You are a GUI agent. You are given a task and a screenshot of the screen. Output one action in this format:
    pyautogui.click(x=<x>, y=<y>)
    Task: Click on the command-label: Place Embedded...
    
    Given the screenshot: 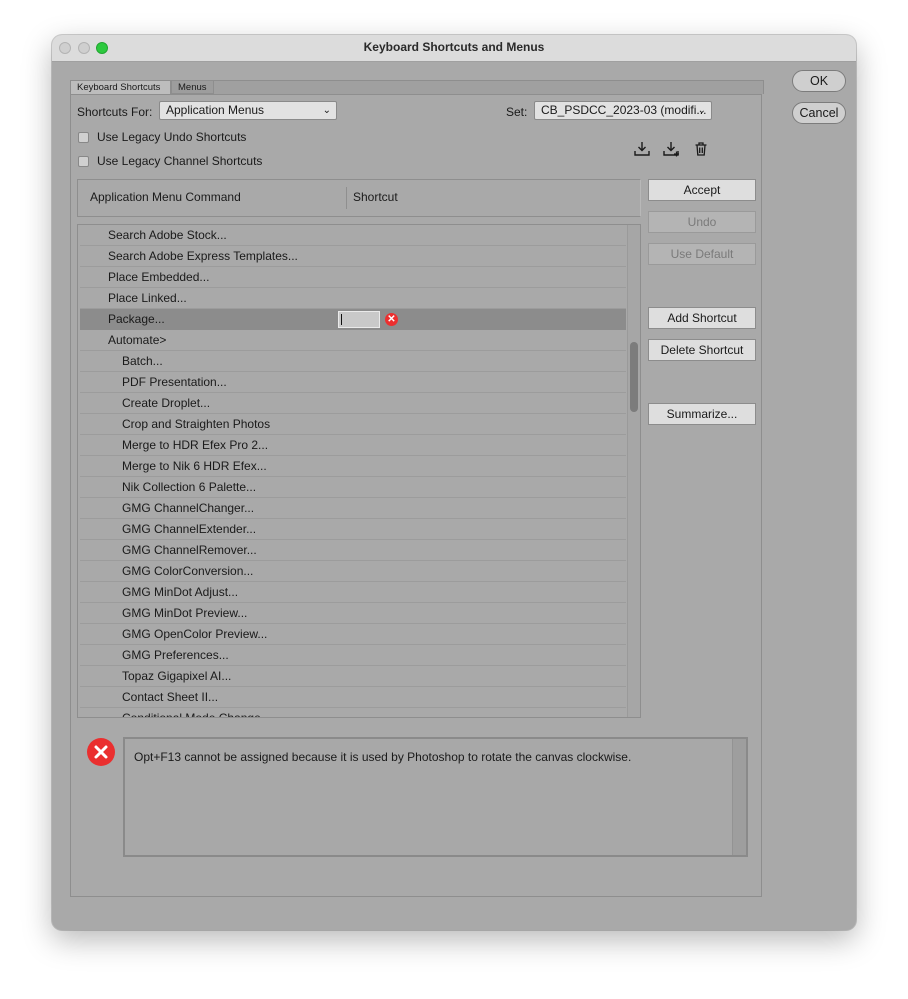 What is the action you would take?
    pyautogui.click(x=159, y=277)
    